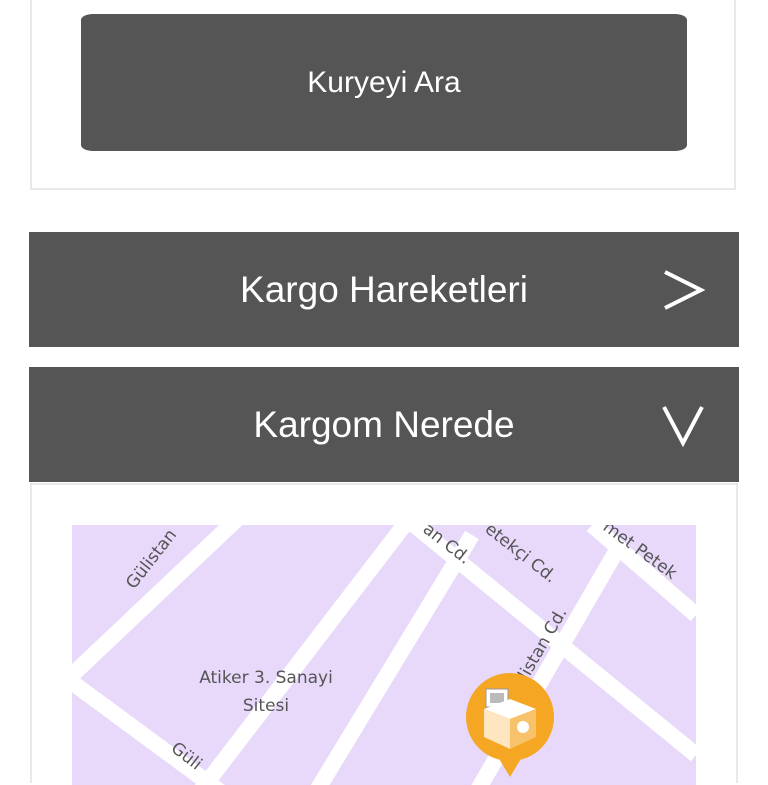 The height and width of the screenshot is (785, 768). I want to click on chevron-down-icon, so click(683, 425).